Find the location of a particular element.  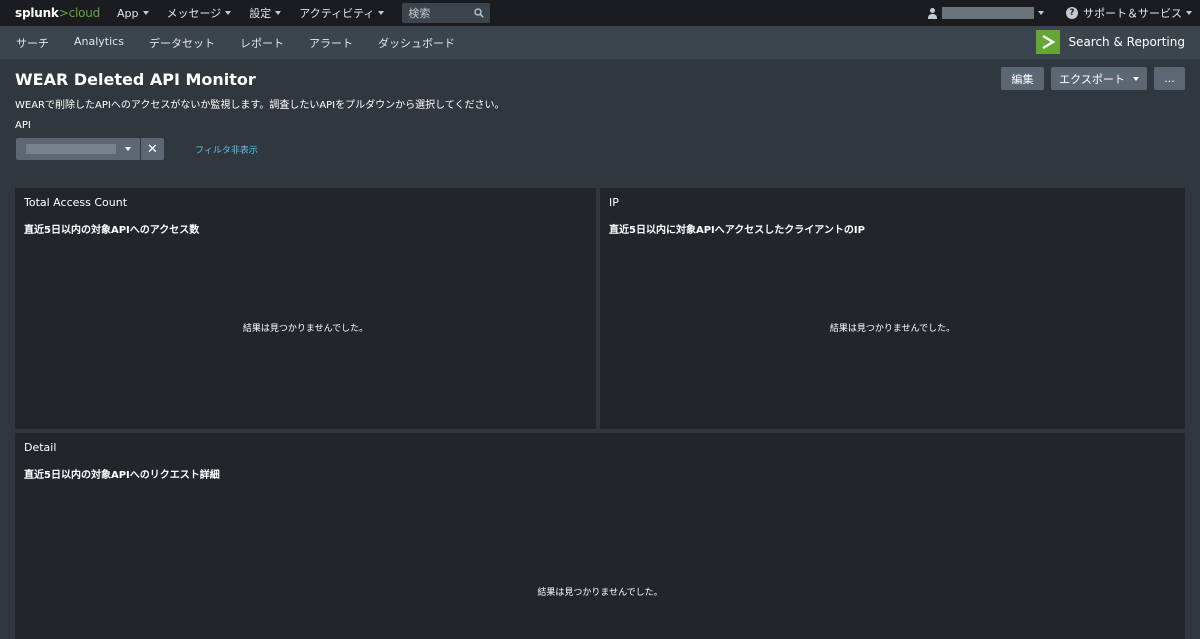

menu-activity: アクティビティ is located at coordinates (342, 13).